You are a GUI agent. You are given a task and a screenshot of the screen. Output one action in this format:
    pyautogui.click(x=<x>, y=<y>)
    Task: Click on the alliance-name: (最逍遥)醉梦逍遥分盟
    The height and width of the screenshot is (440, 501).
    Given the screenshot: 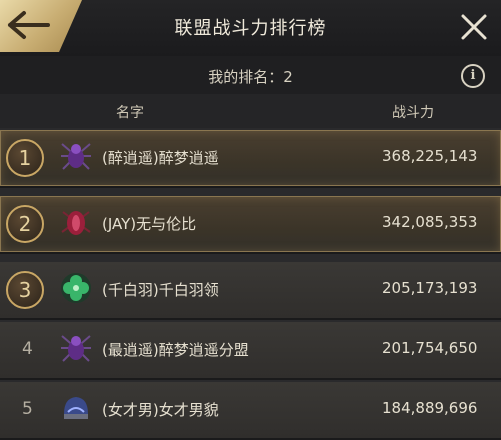 What is the action you would take?
    pyautogui.click(x=175, y=350)
    